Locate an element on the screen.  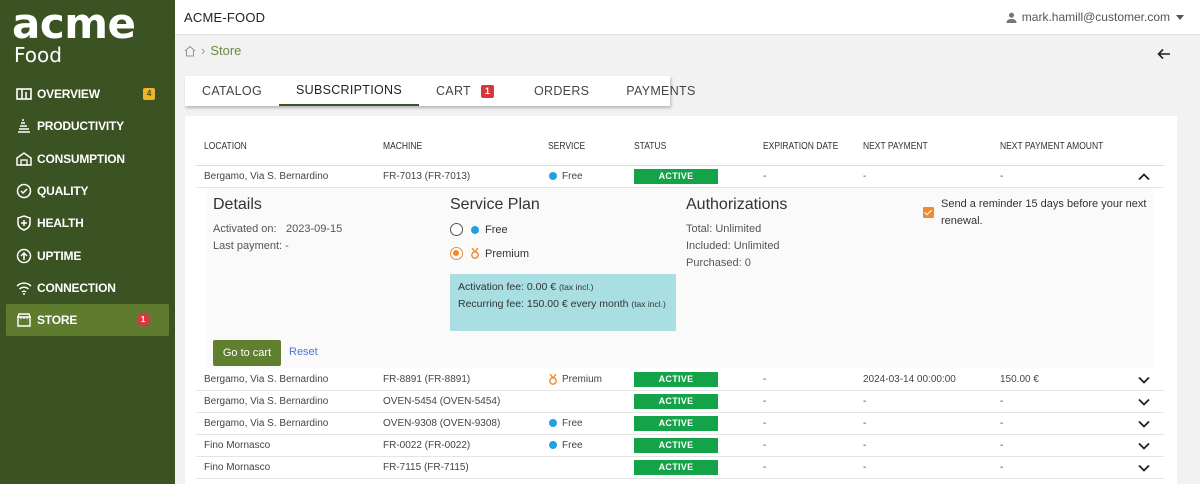
last-payment: Last payment: - is located at coordinates (251, 246).